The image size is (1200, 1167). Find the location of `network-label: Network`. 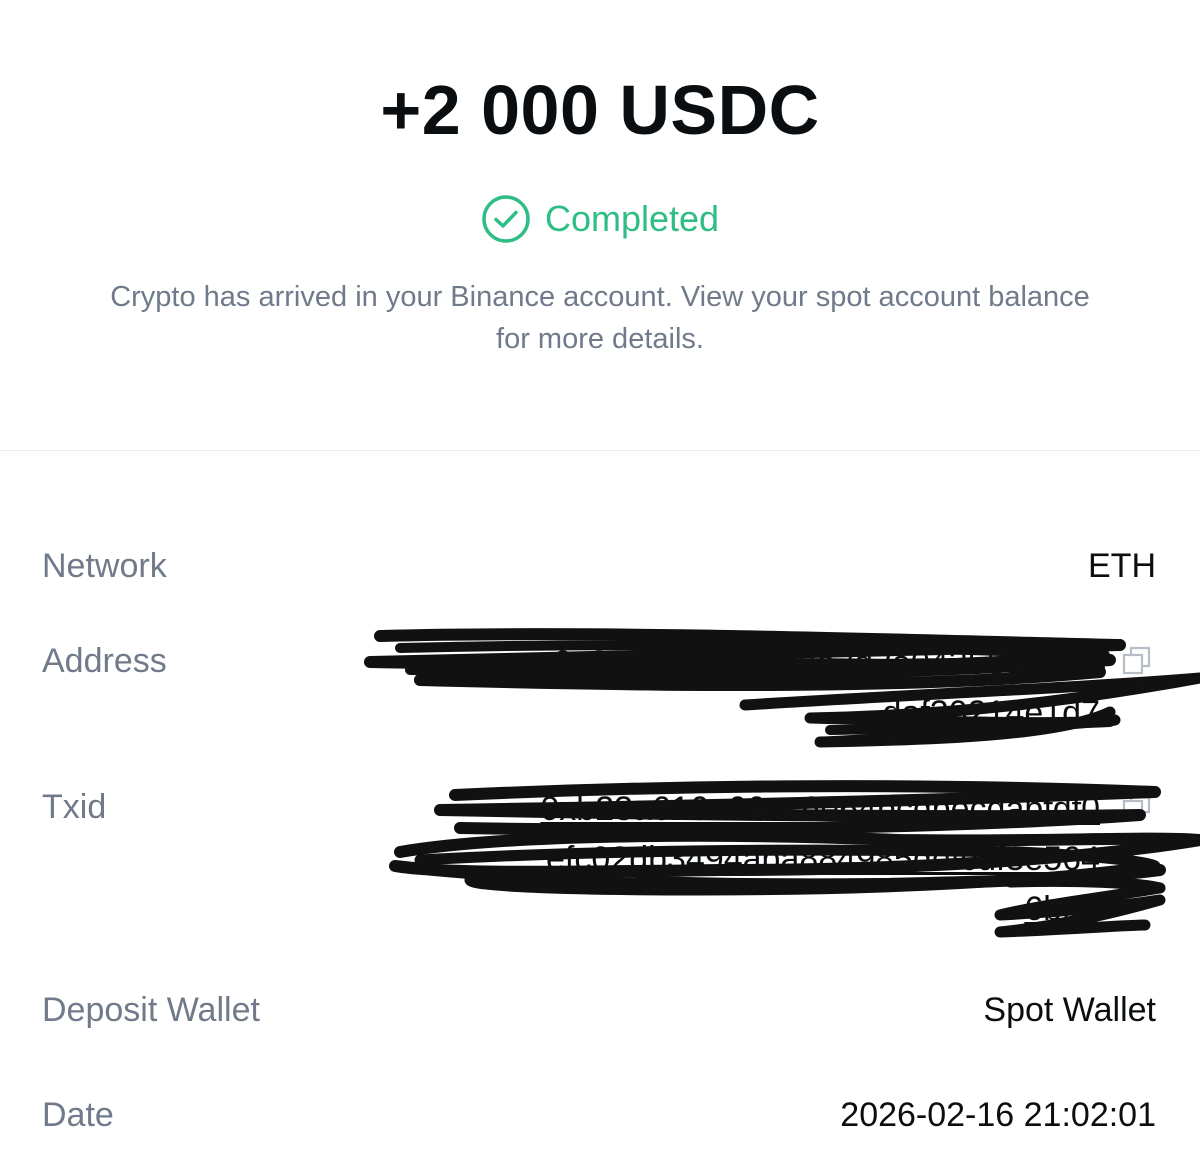

network-label: Network is located at coordinates (104, 566).